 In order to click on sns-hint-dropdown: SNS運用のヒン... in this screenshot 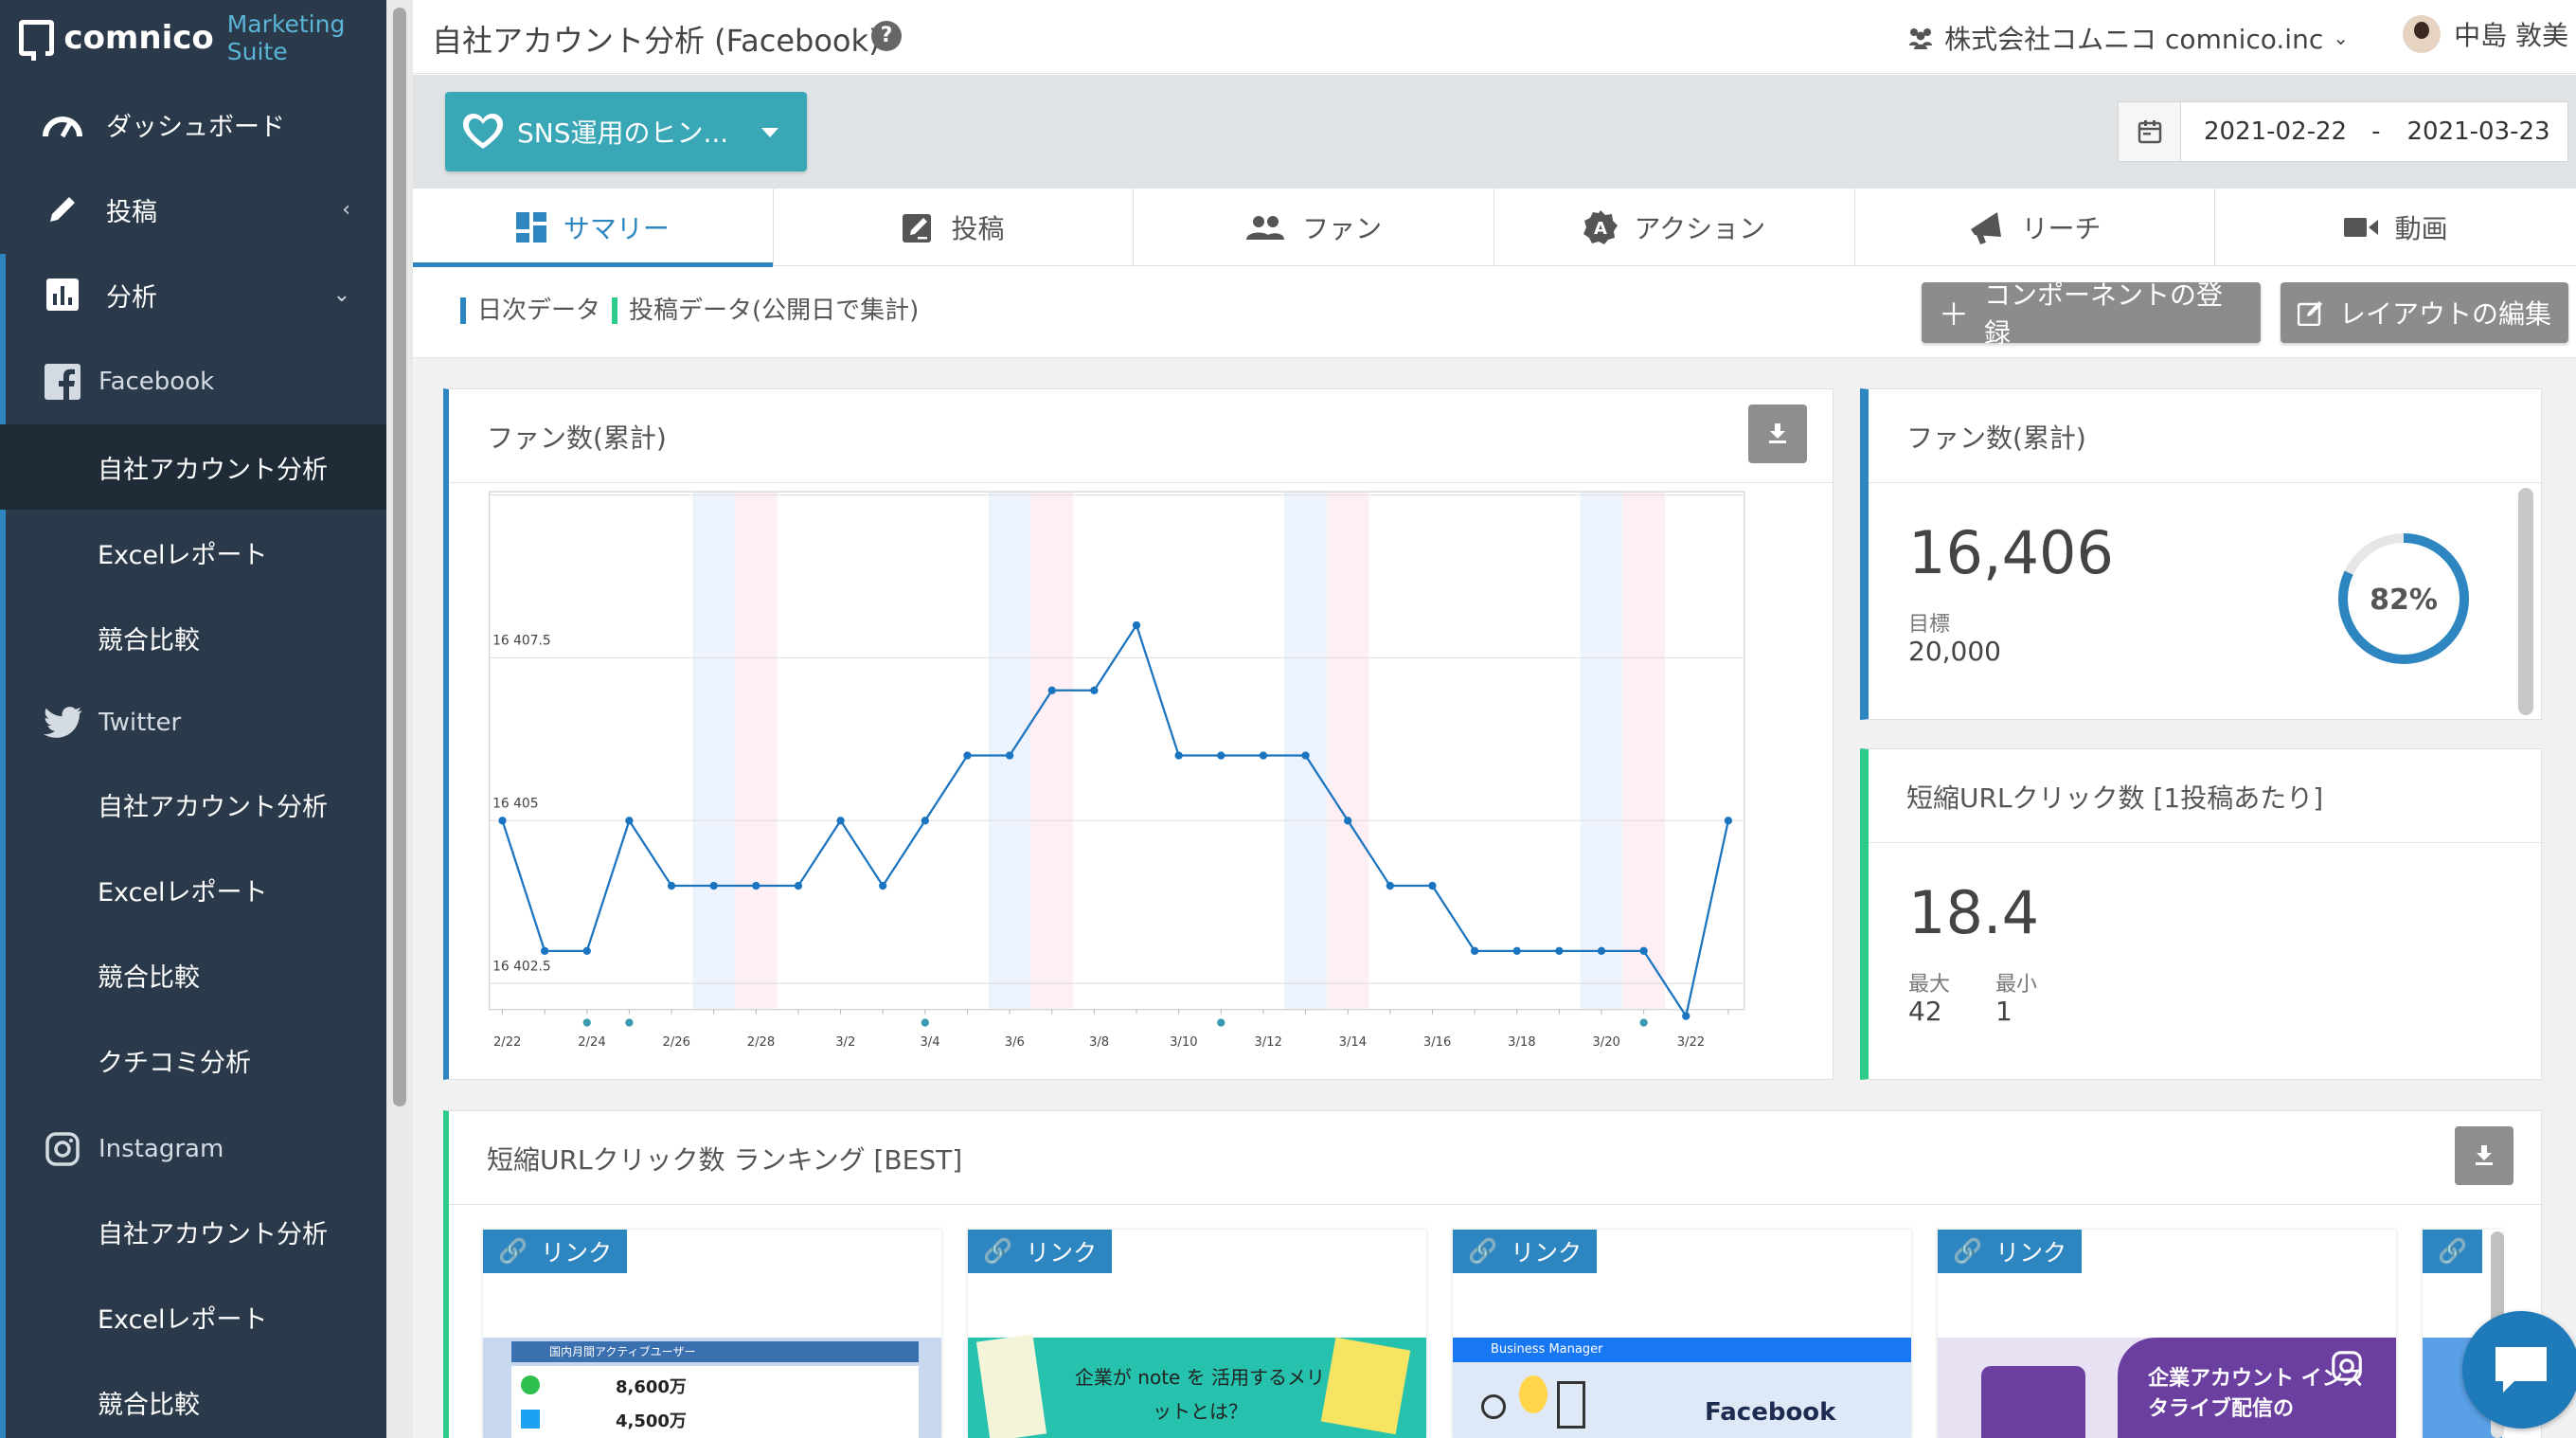, I will do `click(626, 131)`.